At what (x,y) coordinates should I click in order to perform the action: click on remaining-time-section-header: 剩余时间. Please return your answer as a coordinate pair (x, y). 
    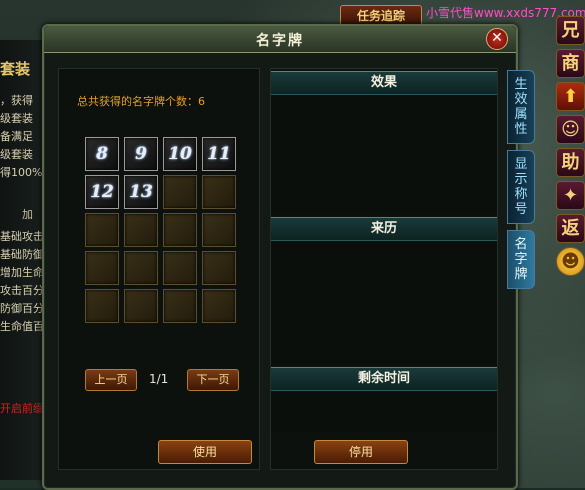
    Looking at the image, I should click on (384, 379).